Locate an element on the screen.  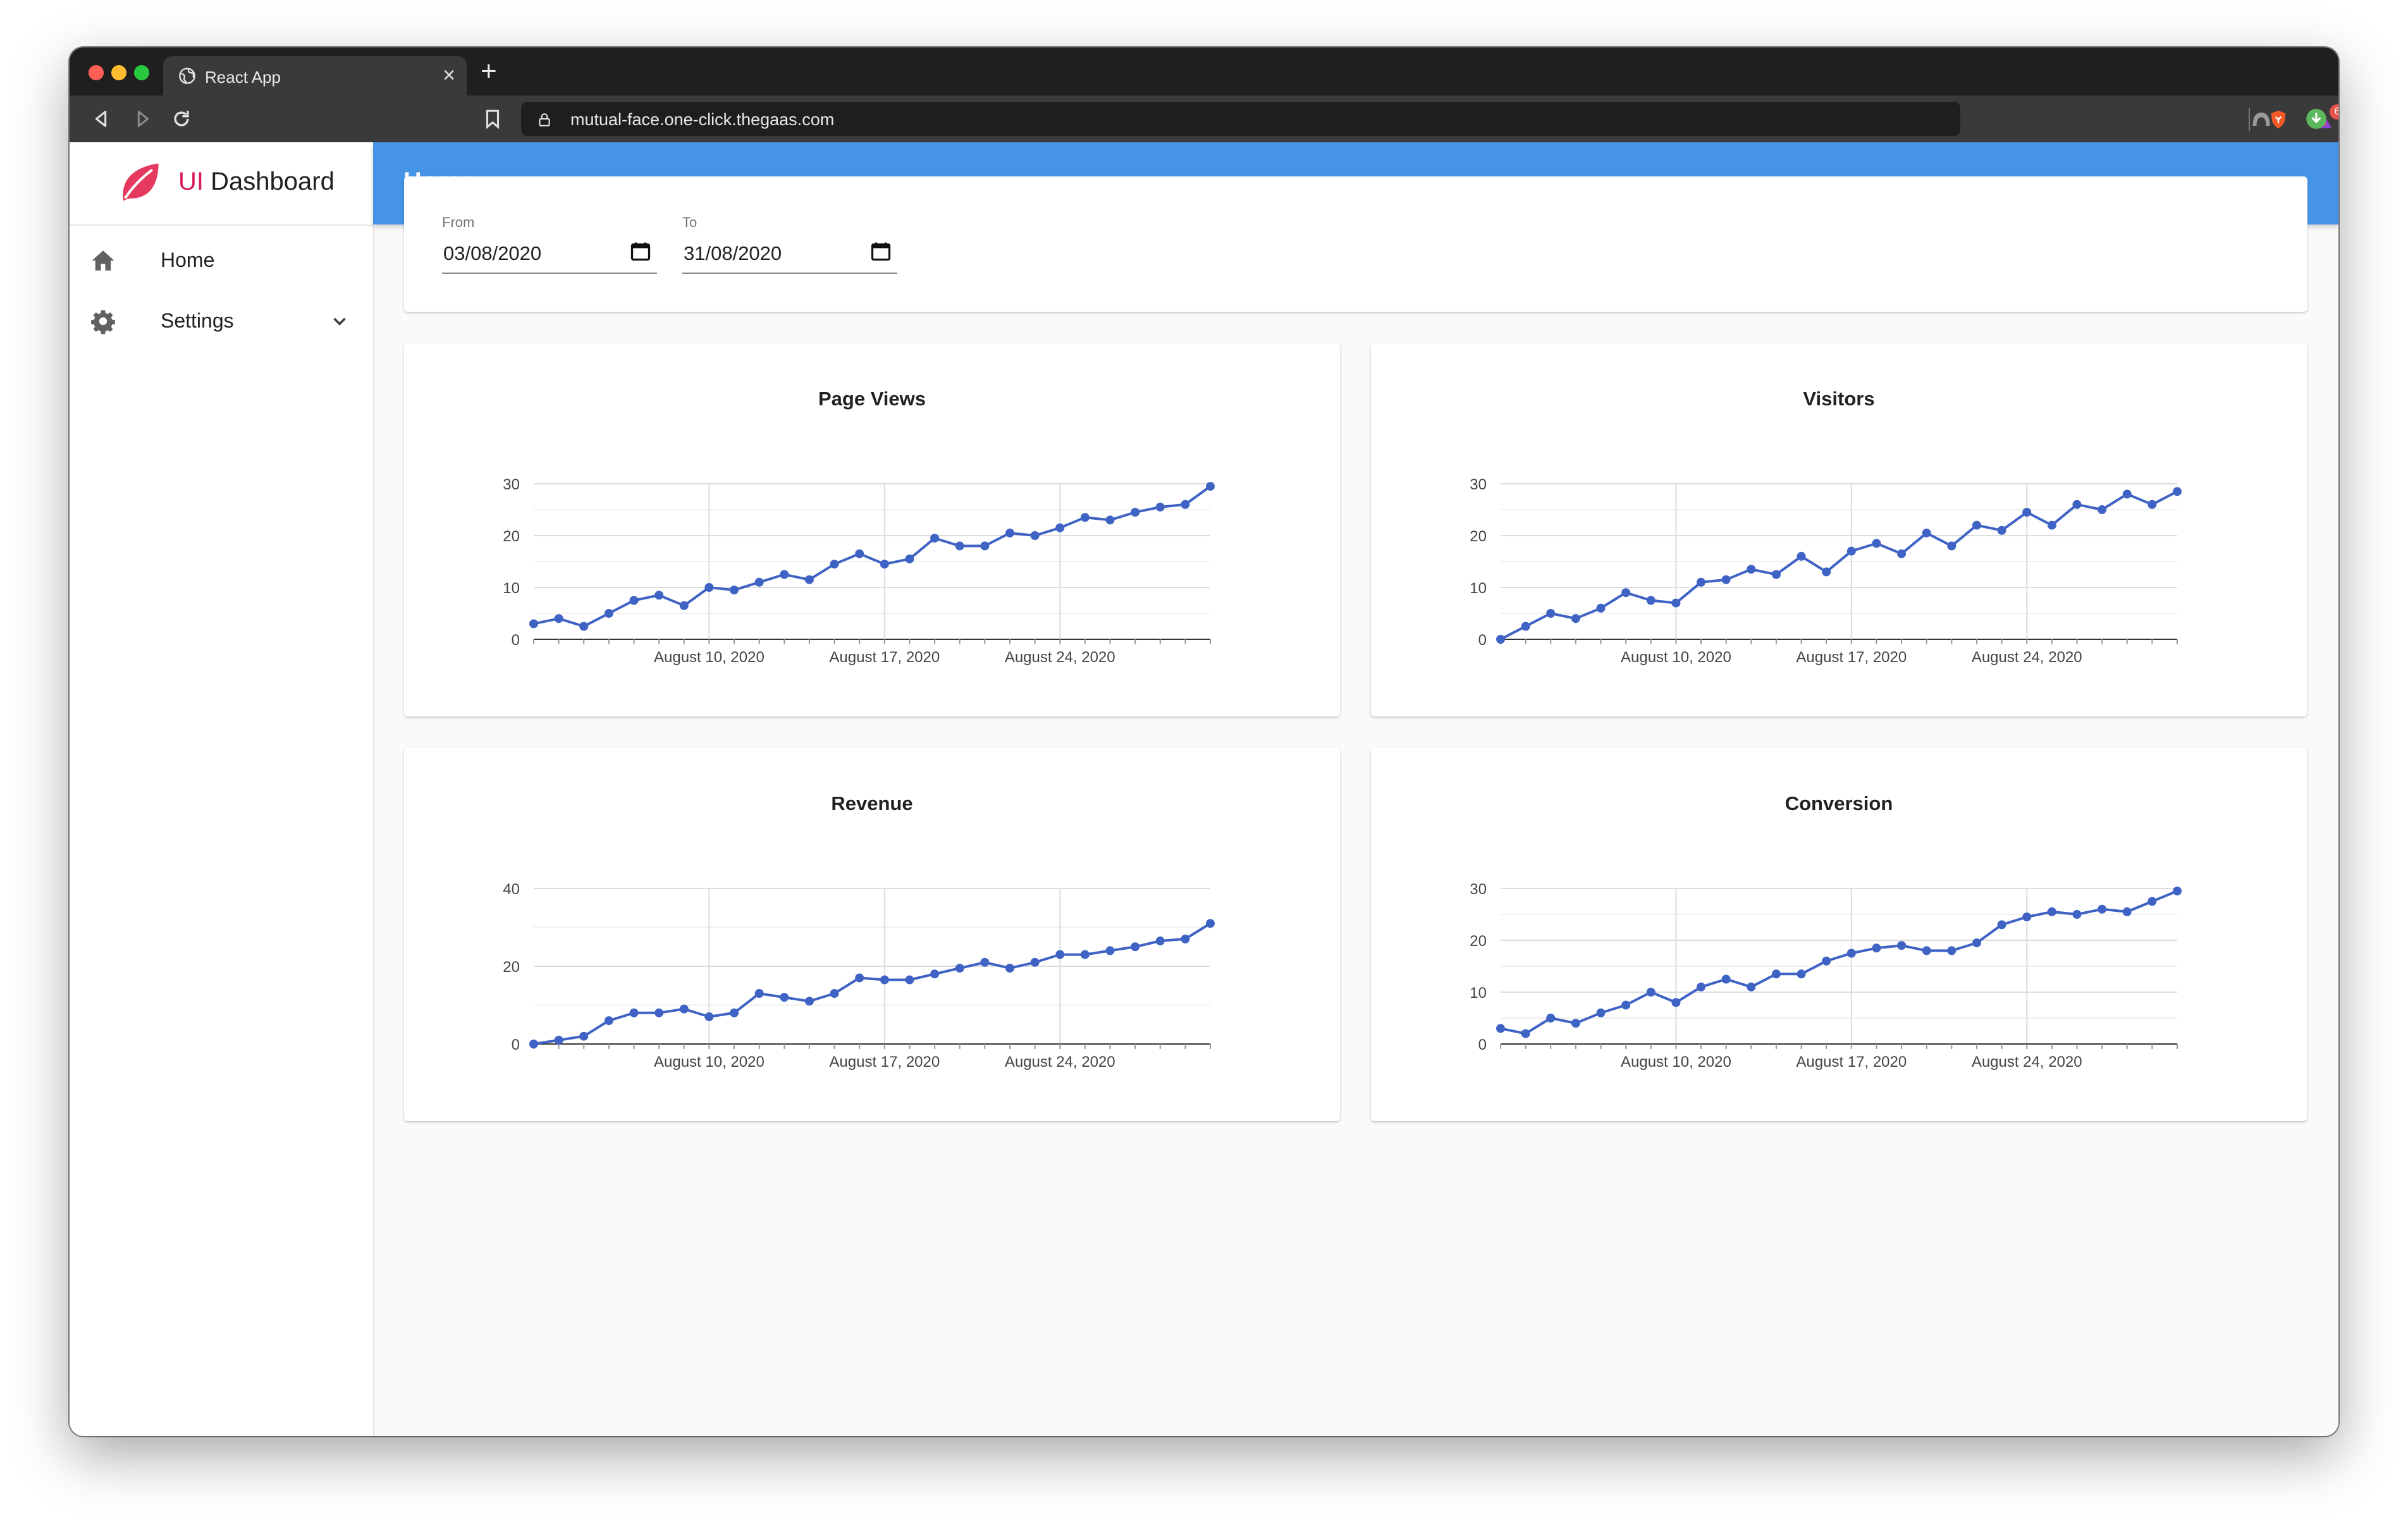
to-date-field: To 31/08/2020 is located at coordinates (789, 246).